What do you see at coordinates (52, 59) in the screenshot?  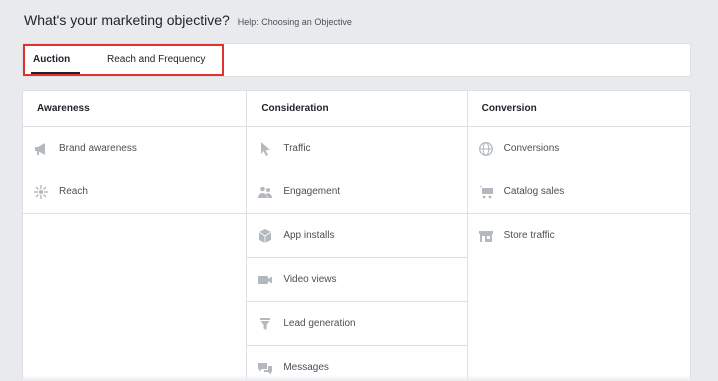 I see `tab-auction-label: Auction` at bounding box center [52, 59].